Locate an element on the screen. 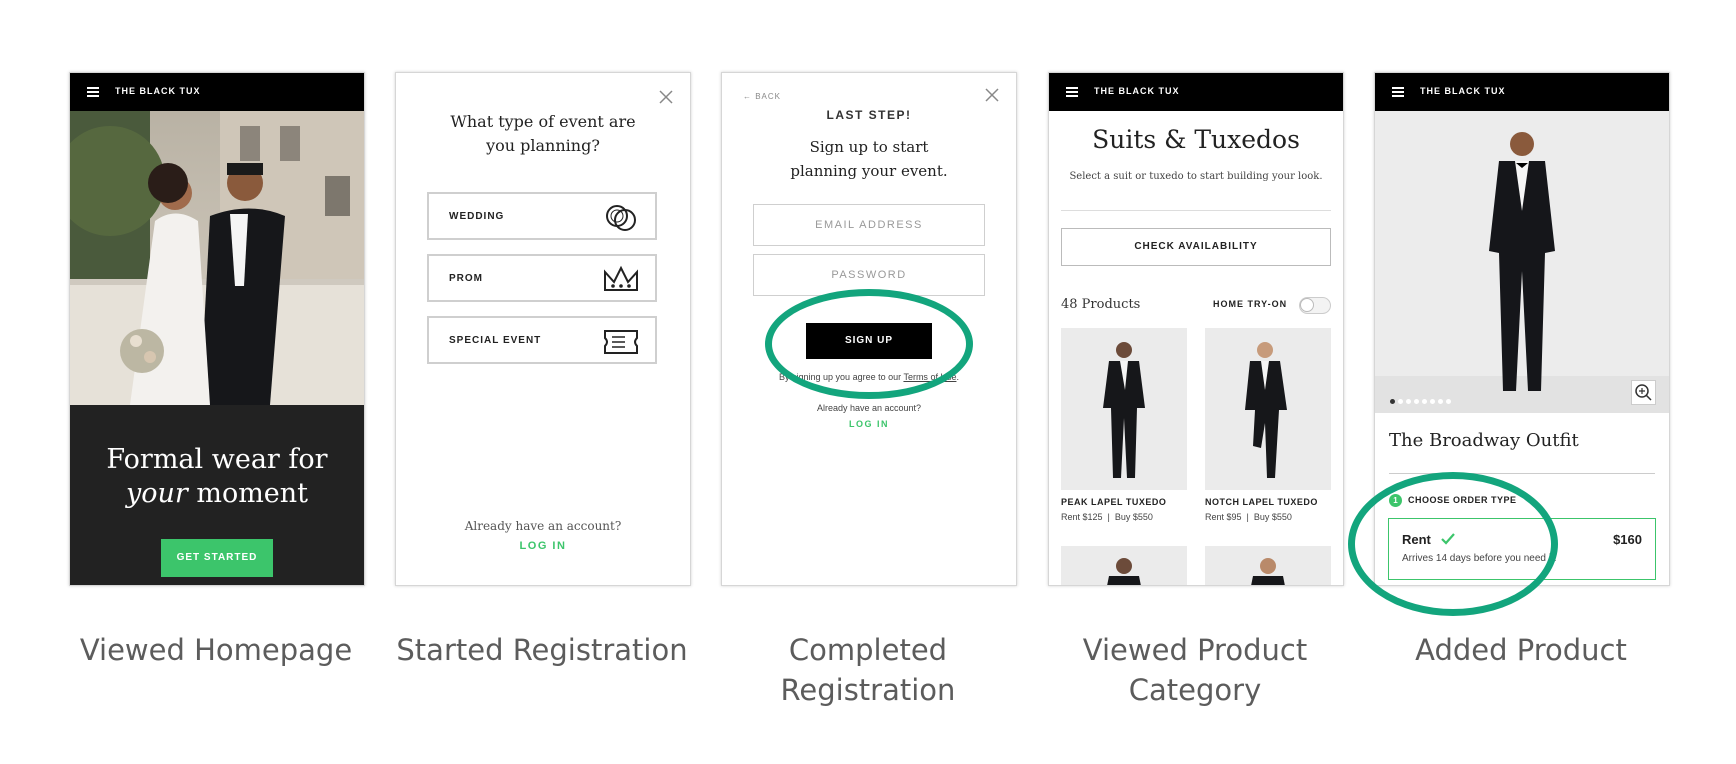 Image resolution: width=1736 pixels, height=764 pixels. product-price: Rent $95 | Buy $550 is located at coordinates (1248, 517).